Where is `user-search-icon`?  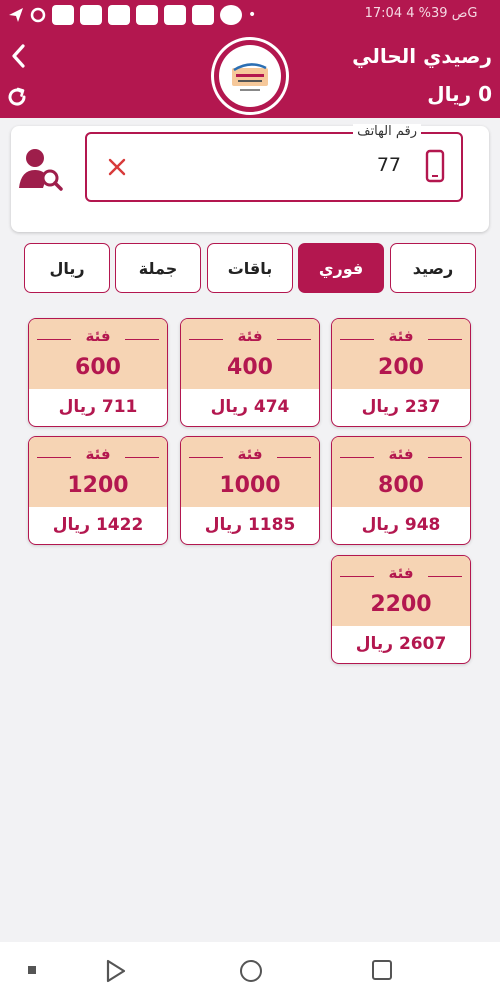
user-search-icon is located at coordinates (41, 170).